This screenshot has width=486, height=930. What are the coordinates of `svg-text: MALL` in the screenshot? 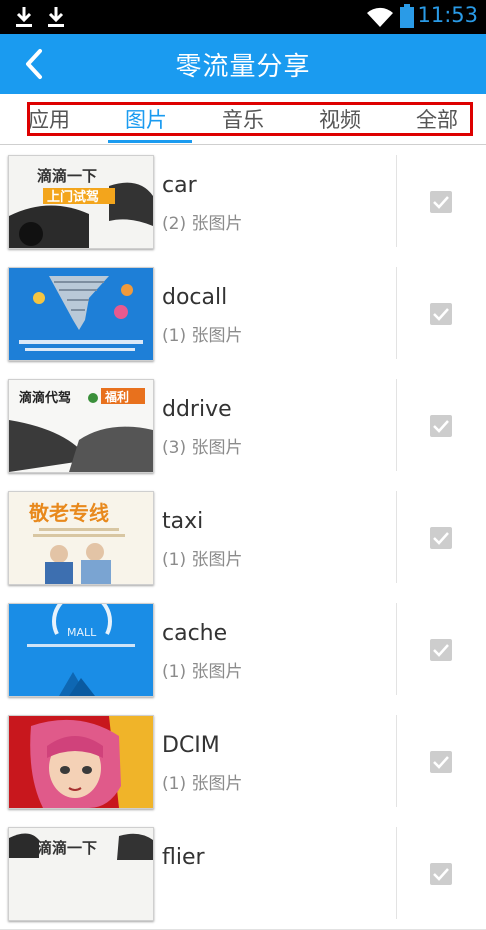 It's located at (82, 632).